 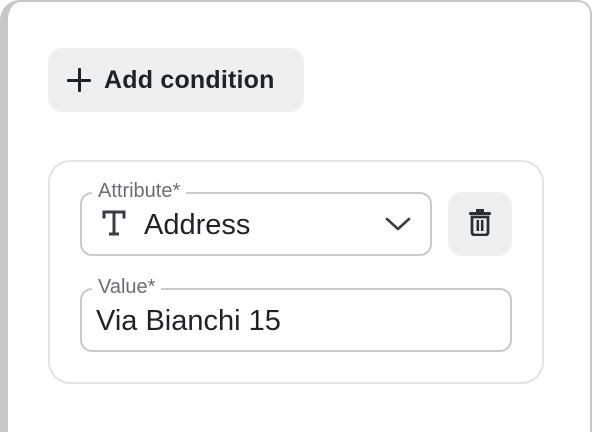 I want to click on value-field-label: Value*, so click(x=127, y=287).